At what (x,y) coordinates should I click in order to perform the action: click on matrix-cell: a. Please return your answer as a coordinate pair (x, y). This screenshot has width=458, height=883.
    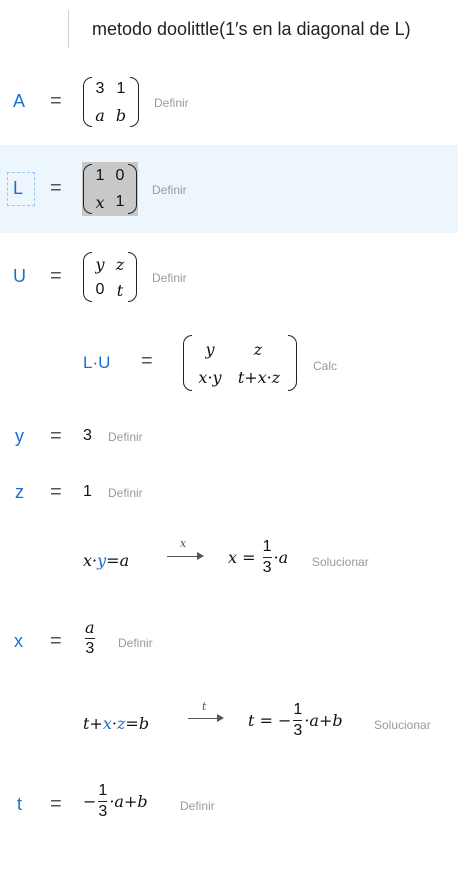
    Looking at the image, I should click on (100, 115).